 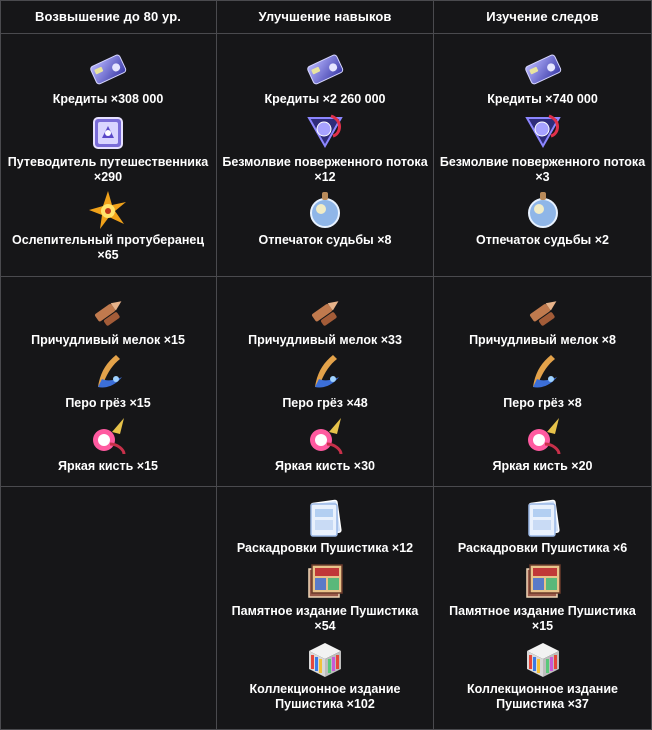 I want to click on material-label: Кредиты ×2 260 000, so click(x=325, y=99).